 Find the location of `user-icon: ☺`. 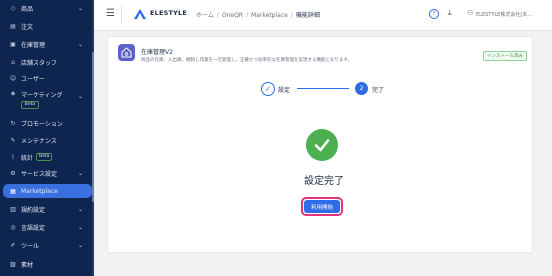

user-icon: ☺ is located at coordinates (13, 78).